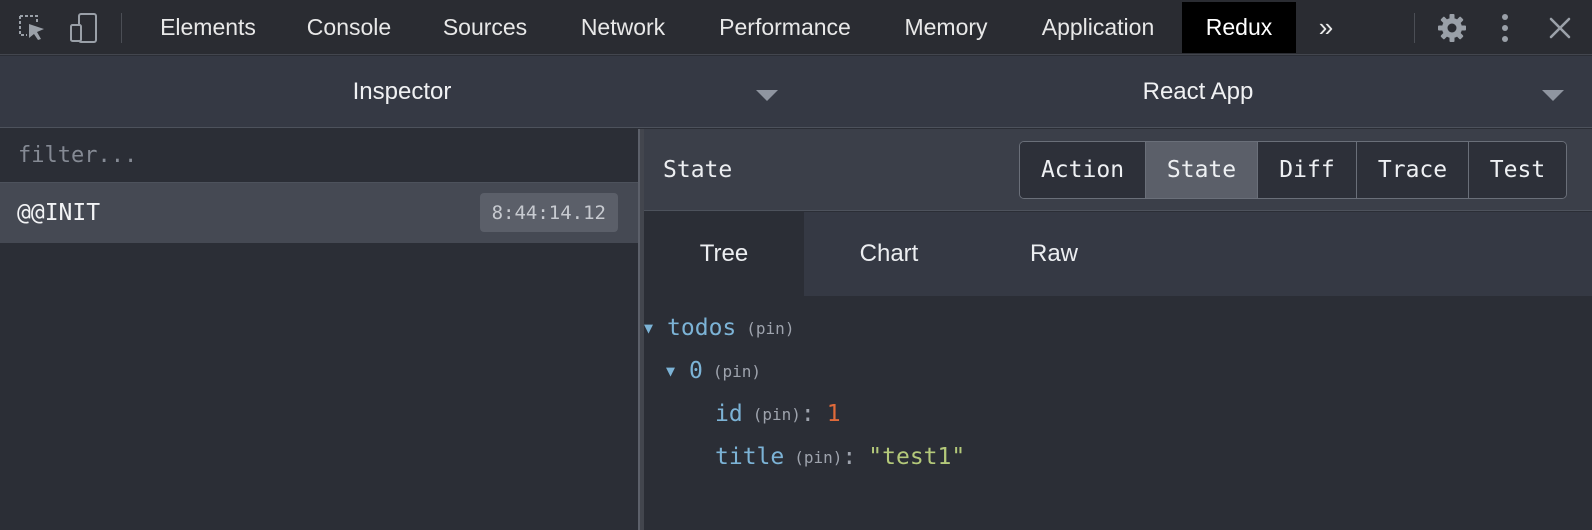 This screenshot has height=530, width=1592. I want to click on tab-elements: Elements, so click(208, 27).